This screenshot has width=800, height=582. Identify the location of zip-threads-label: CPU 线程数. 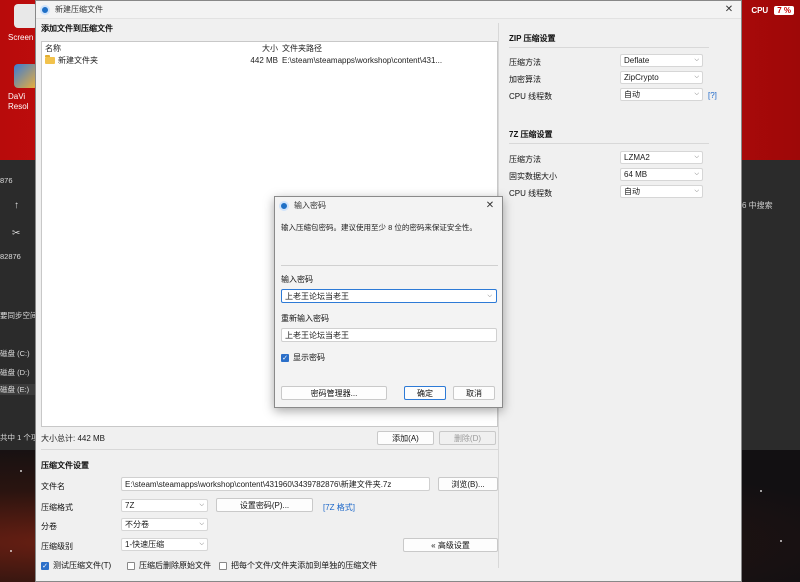
(531, 96).